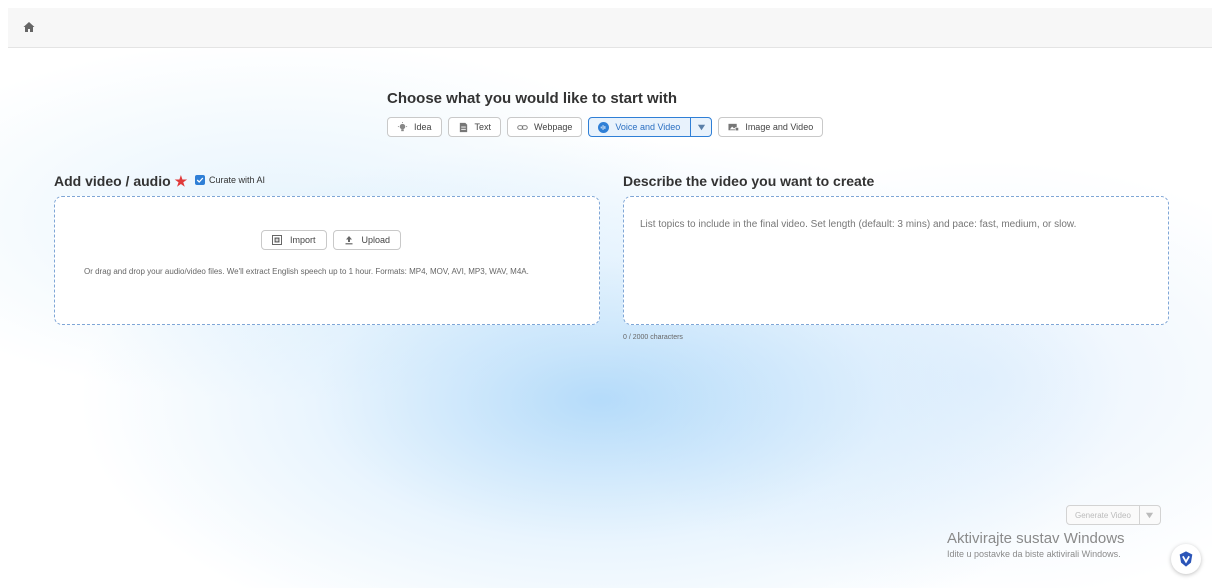  What do you see at coordinates (277, 240) in the screenshot?
I see `import-icon` at bounding box center [277, 240].